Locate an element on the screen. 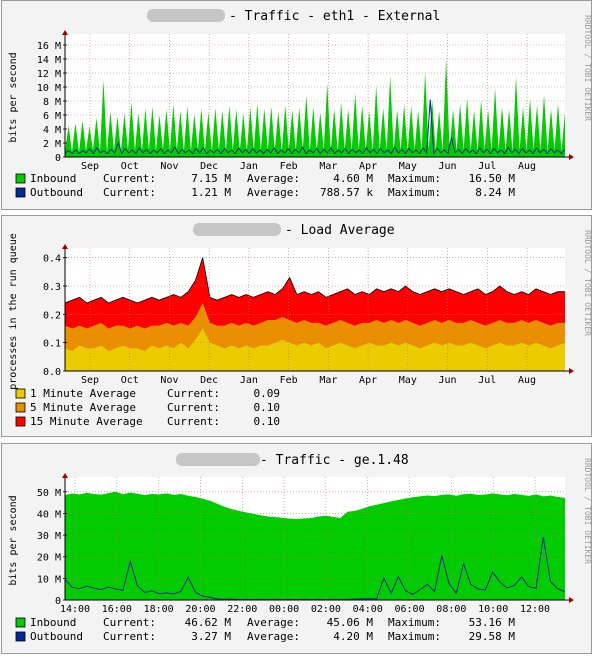 The width and height of the screenshot is (595, 657). y-tick-label: 0.2 is located at coordinates (52, 315).